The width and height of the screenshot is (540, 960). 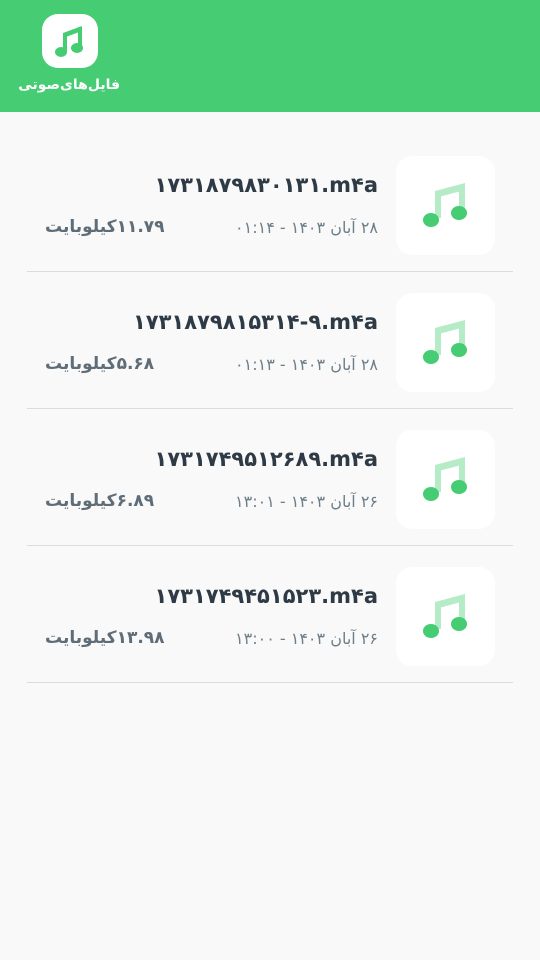 What do you see at coordinates (306, 638) in the screenshot?
I see `file-date: ۲۶ آبان ۱۴۰۳ - ۱۳:۰۰` at bounding box center [306, 638].